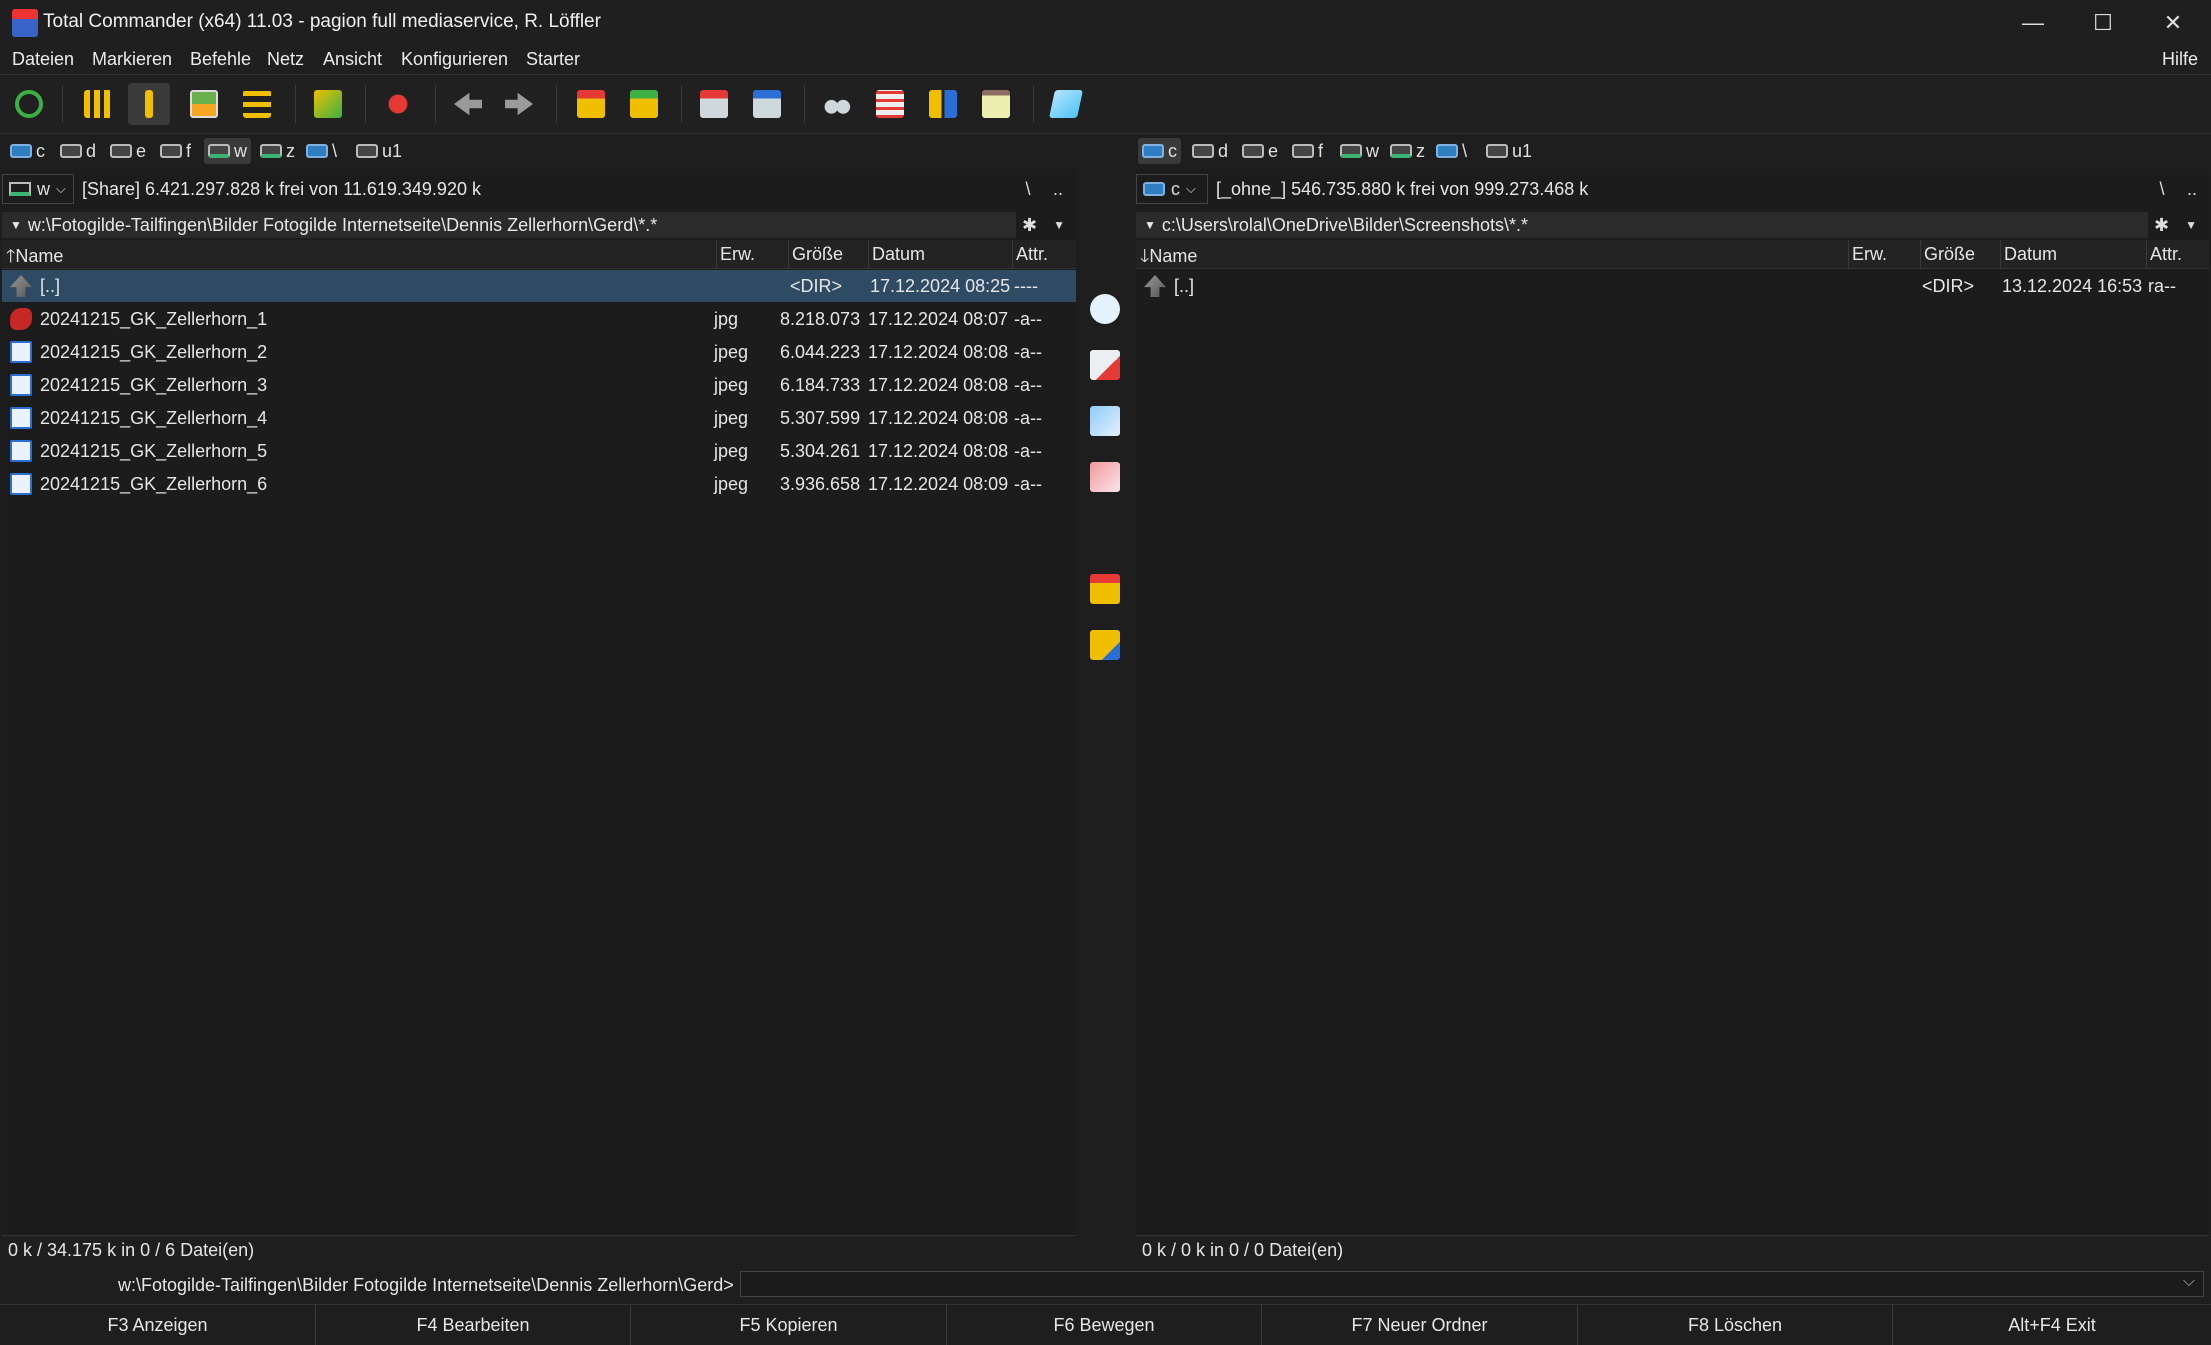 Image resolution: width=2211 pixels, height=1345 pixels. I want to click on left-up-button: .., so click(1058, 189).